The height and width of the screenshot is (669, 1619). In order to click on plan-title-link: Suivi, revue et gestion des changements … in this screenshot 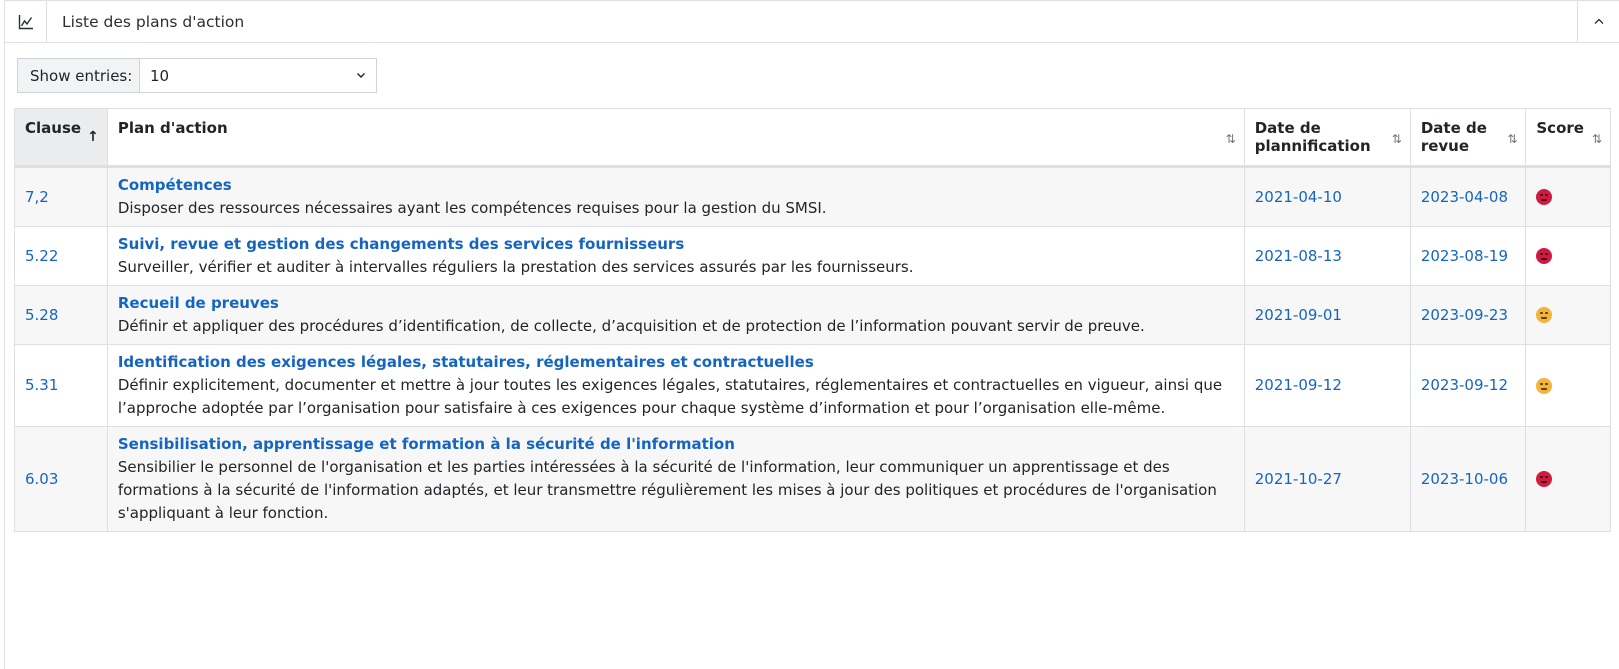, I will do `click(676, 244)`.